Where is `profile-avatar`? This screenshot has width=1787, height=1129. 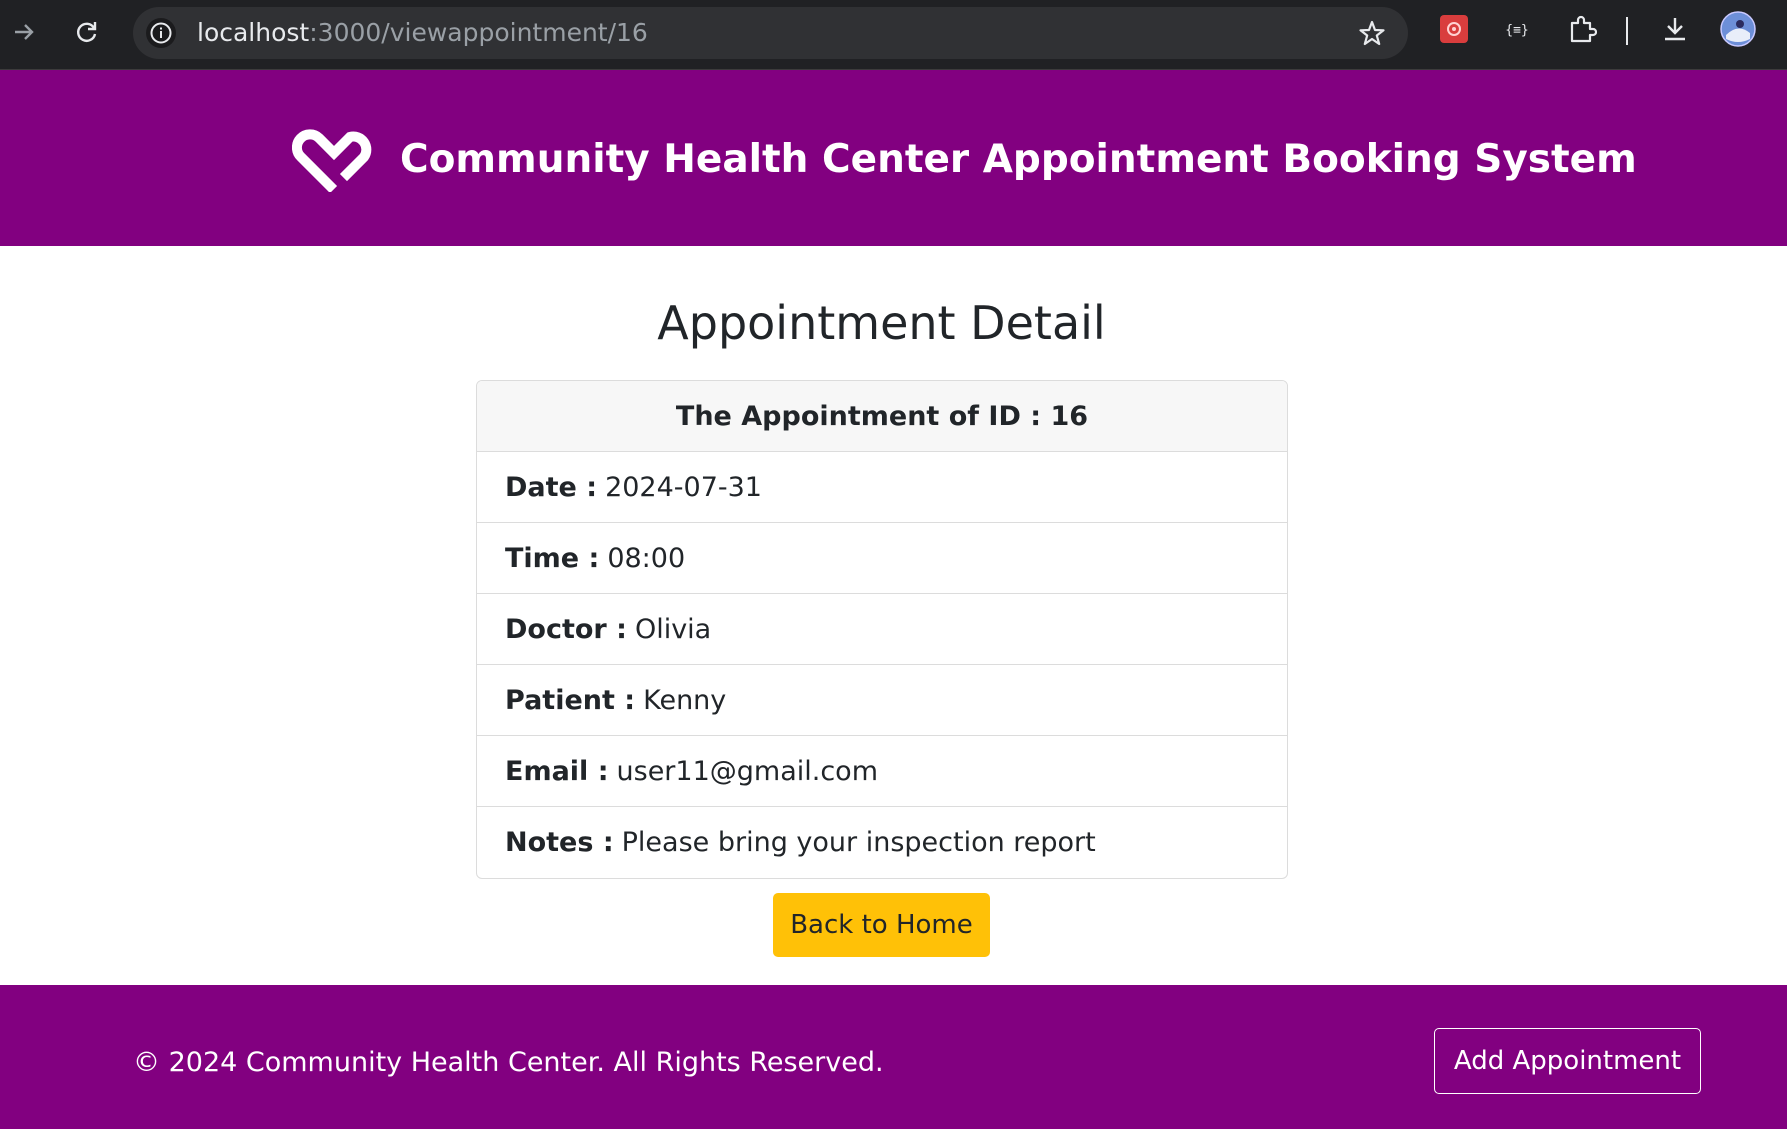
profile-avatar is located at coordinates (1738, 29).